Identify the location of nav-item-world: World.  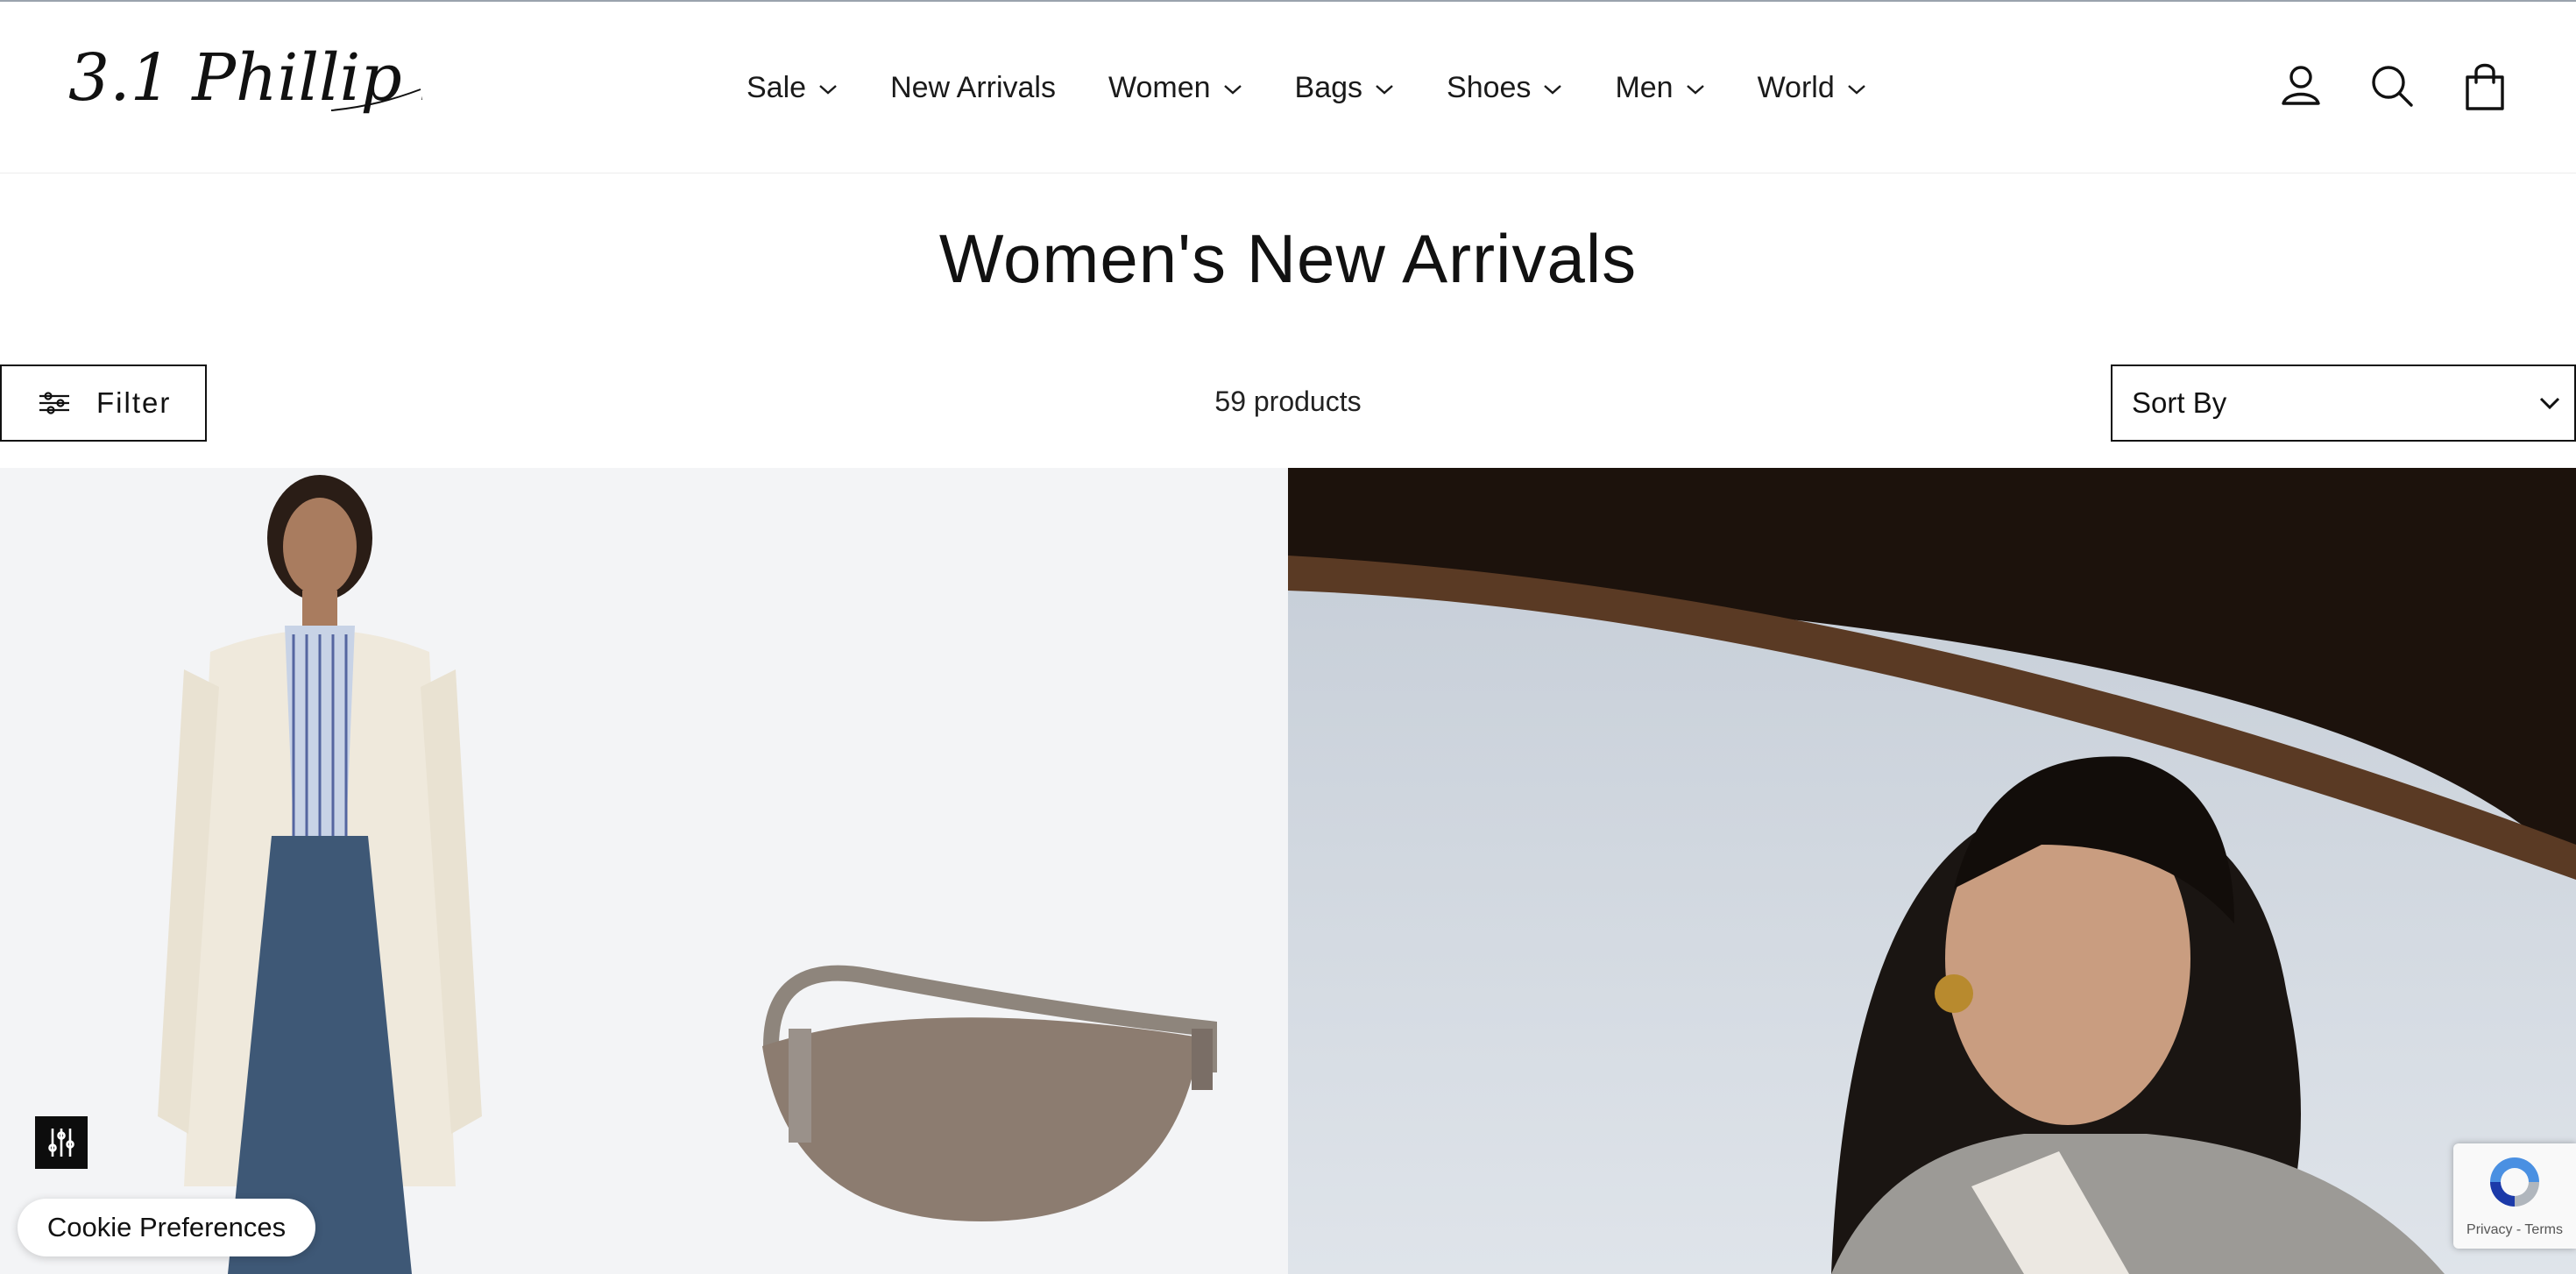
(1812, 88).